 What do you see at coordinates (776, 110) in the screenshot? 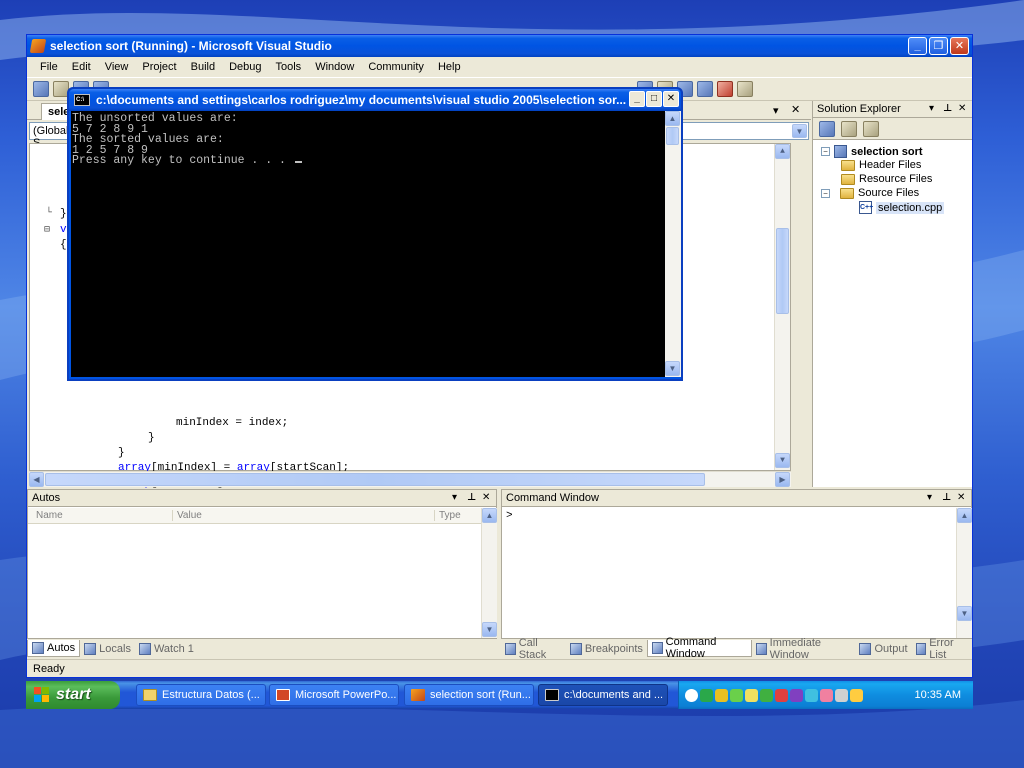
I see `editor-dropdown-icon: ▾` at bounding box center [776, 110].